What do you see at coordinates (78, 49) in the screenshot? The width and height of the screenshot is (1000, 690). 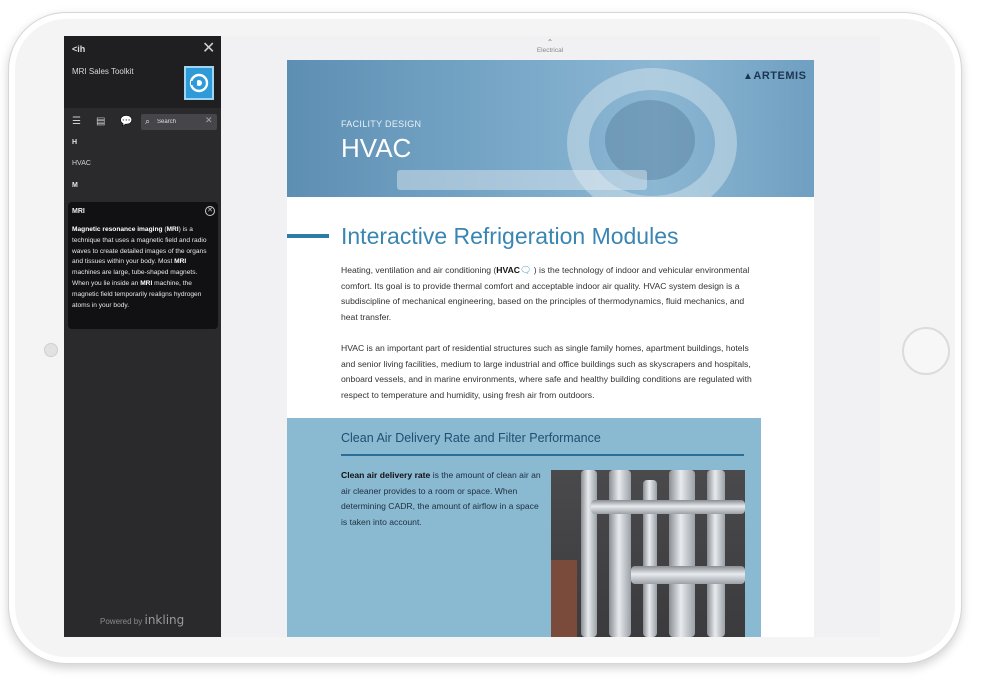 I see `app-logo: <ih` at bounding box center [78, 49].